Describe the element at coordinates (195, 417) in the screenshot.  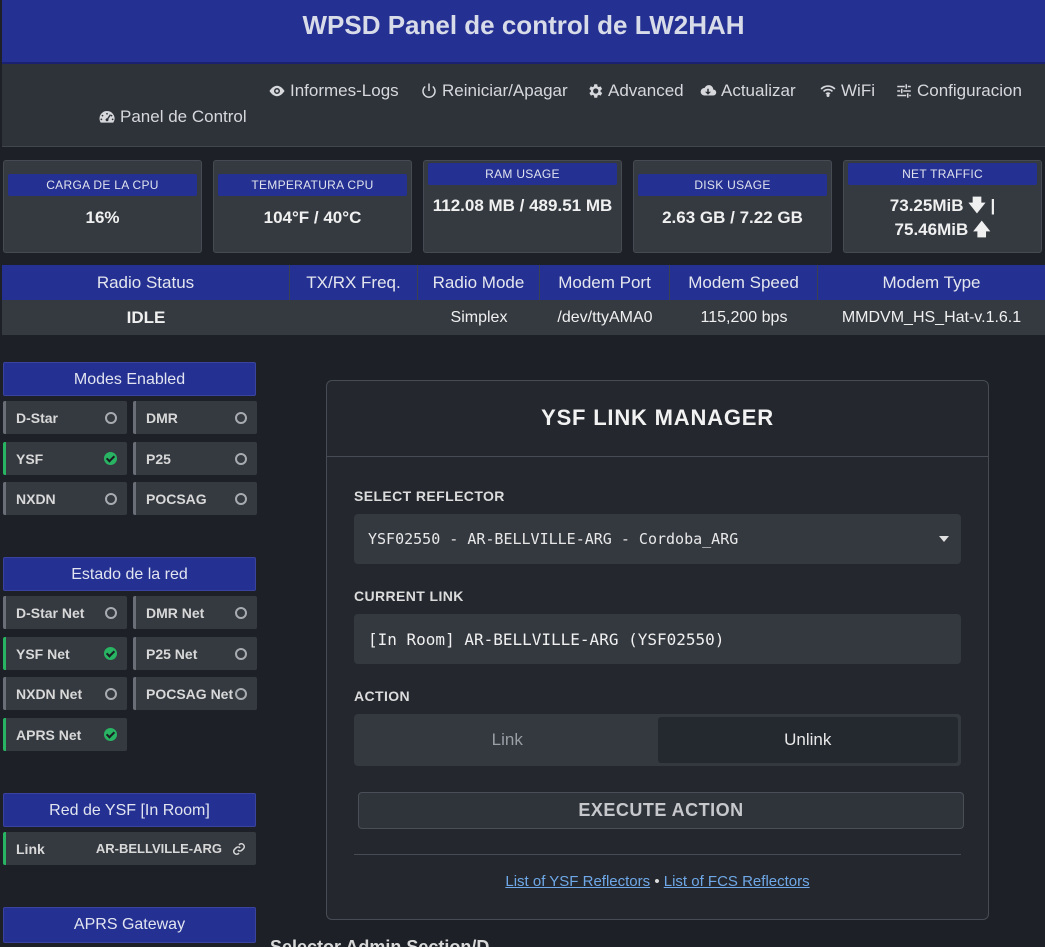
I see `mode-dmr: DMR` at that location.